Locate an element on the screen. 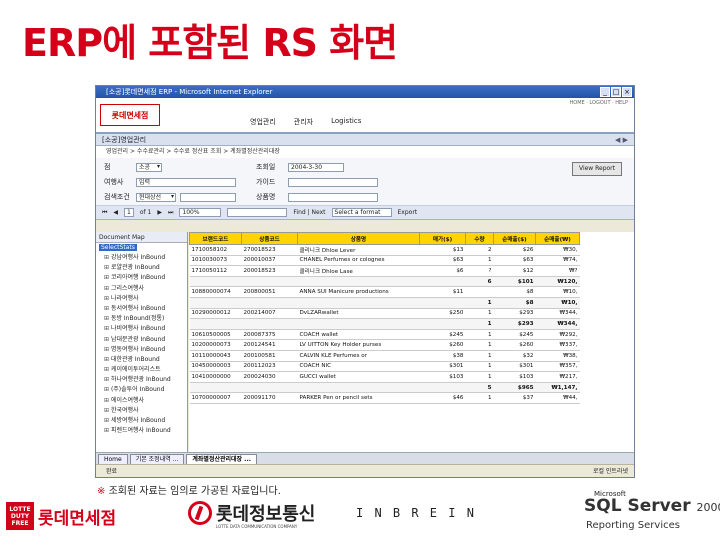  first-page-icon: ⏮ is located at coordinates (104, 213).